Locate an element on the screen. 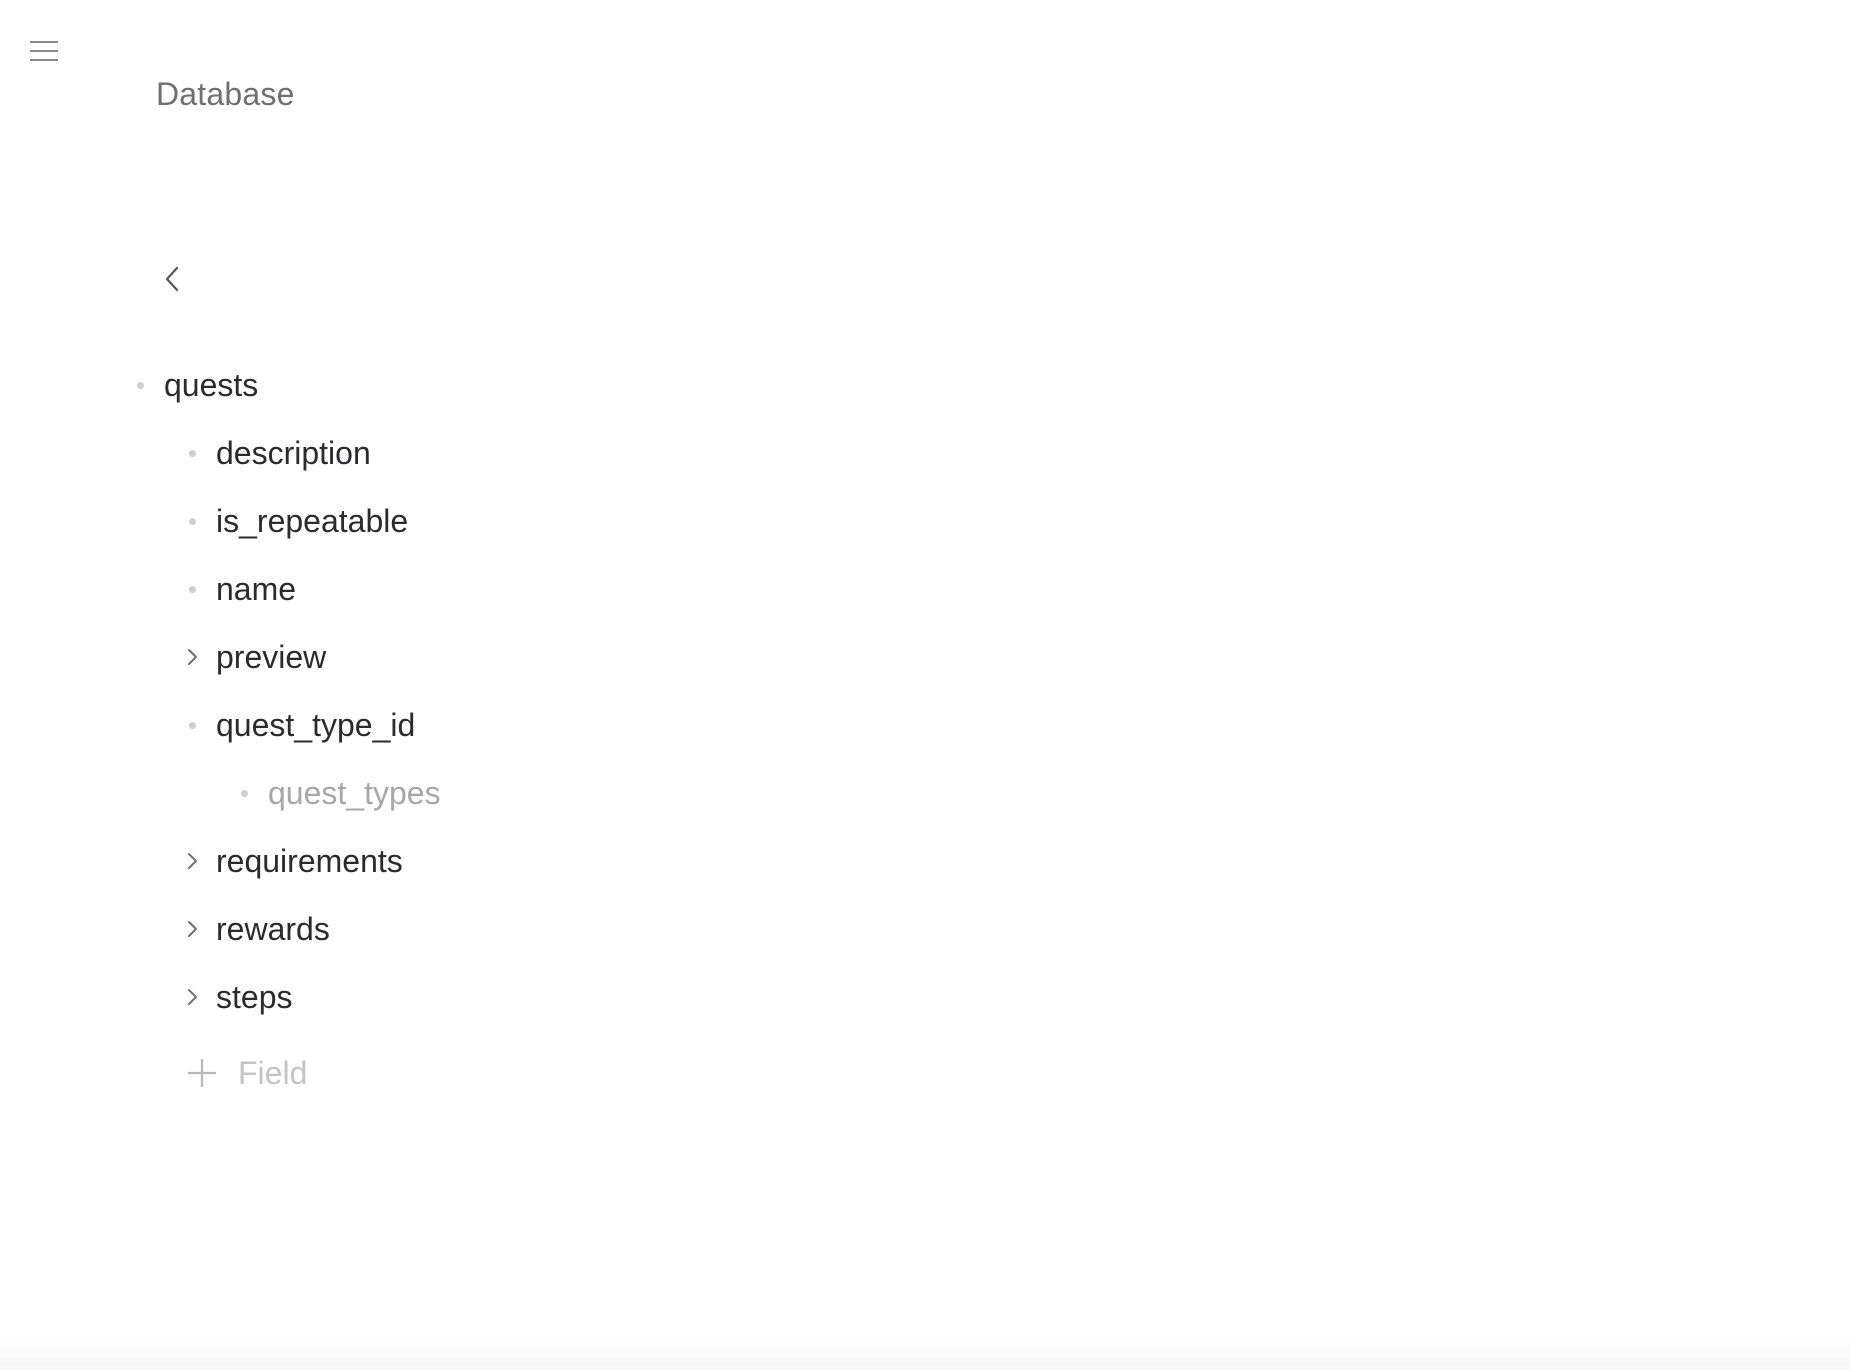 This screenshot has width=1850, height=1370. add-field-label: Field is located at coordinates (273, 1072).